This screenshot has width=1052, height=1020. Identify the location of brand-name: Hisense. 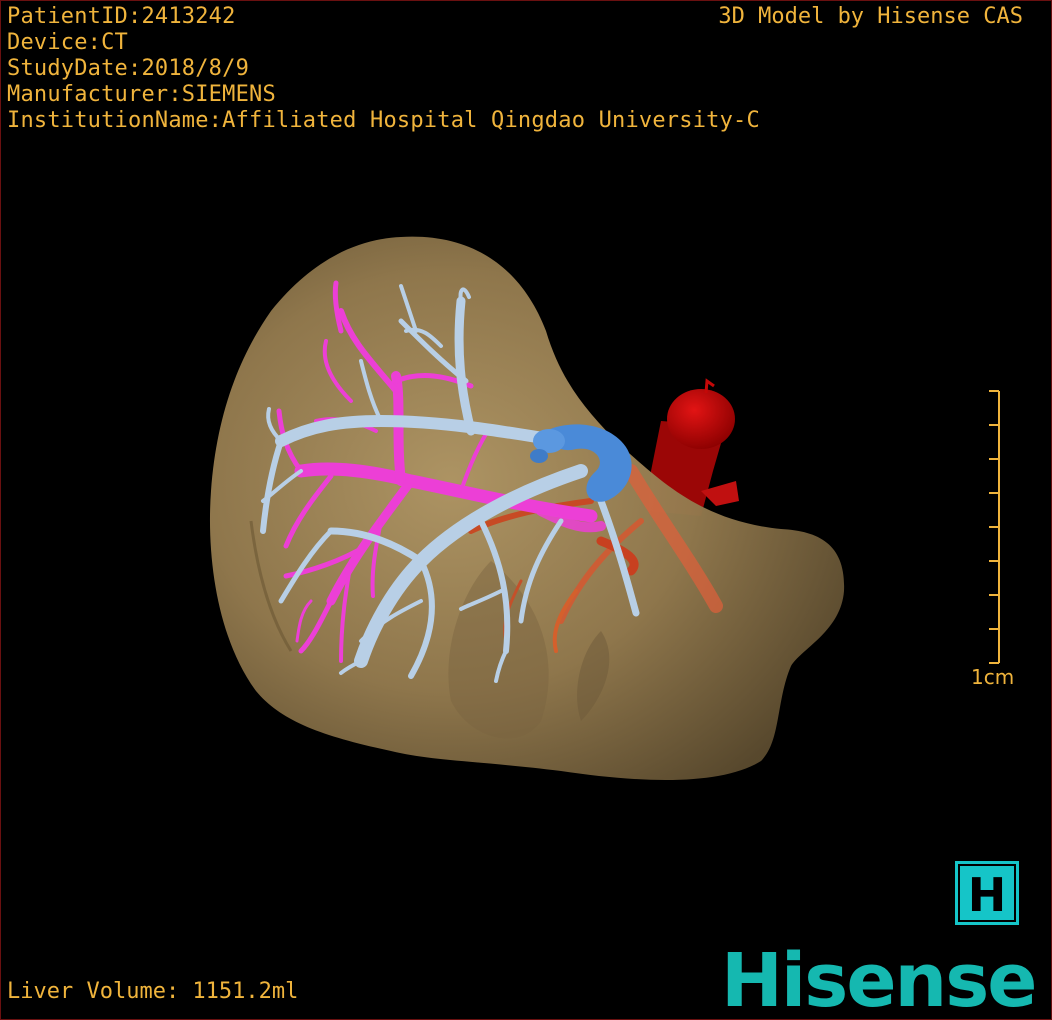
(878, 977).